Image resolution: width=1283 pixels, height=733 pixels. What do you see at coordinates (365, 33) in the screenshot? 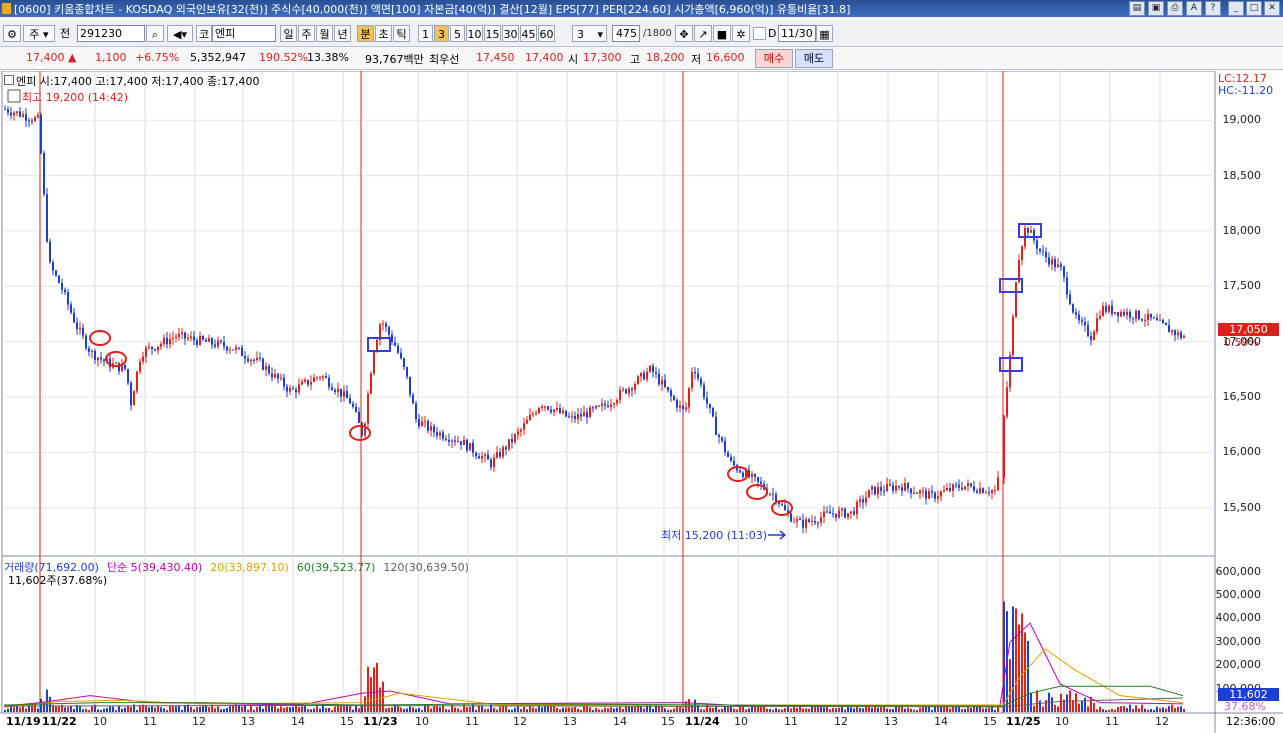
I see `tick-type-button-0: 분` at bounding box center [365, 33].